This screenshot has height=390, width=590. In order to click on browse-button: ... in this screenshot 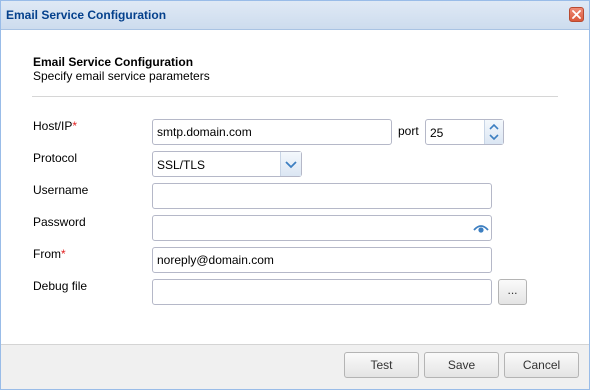, I will do `click(512, 292)`.